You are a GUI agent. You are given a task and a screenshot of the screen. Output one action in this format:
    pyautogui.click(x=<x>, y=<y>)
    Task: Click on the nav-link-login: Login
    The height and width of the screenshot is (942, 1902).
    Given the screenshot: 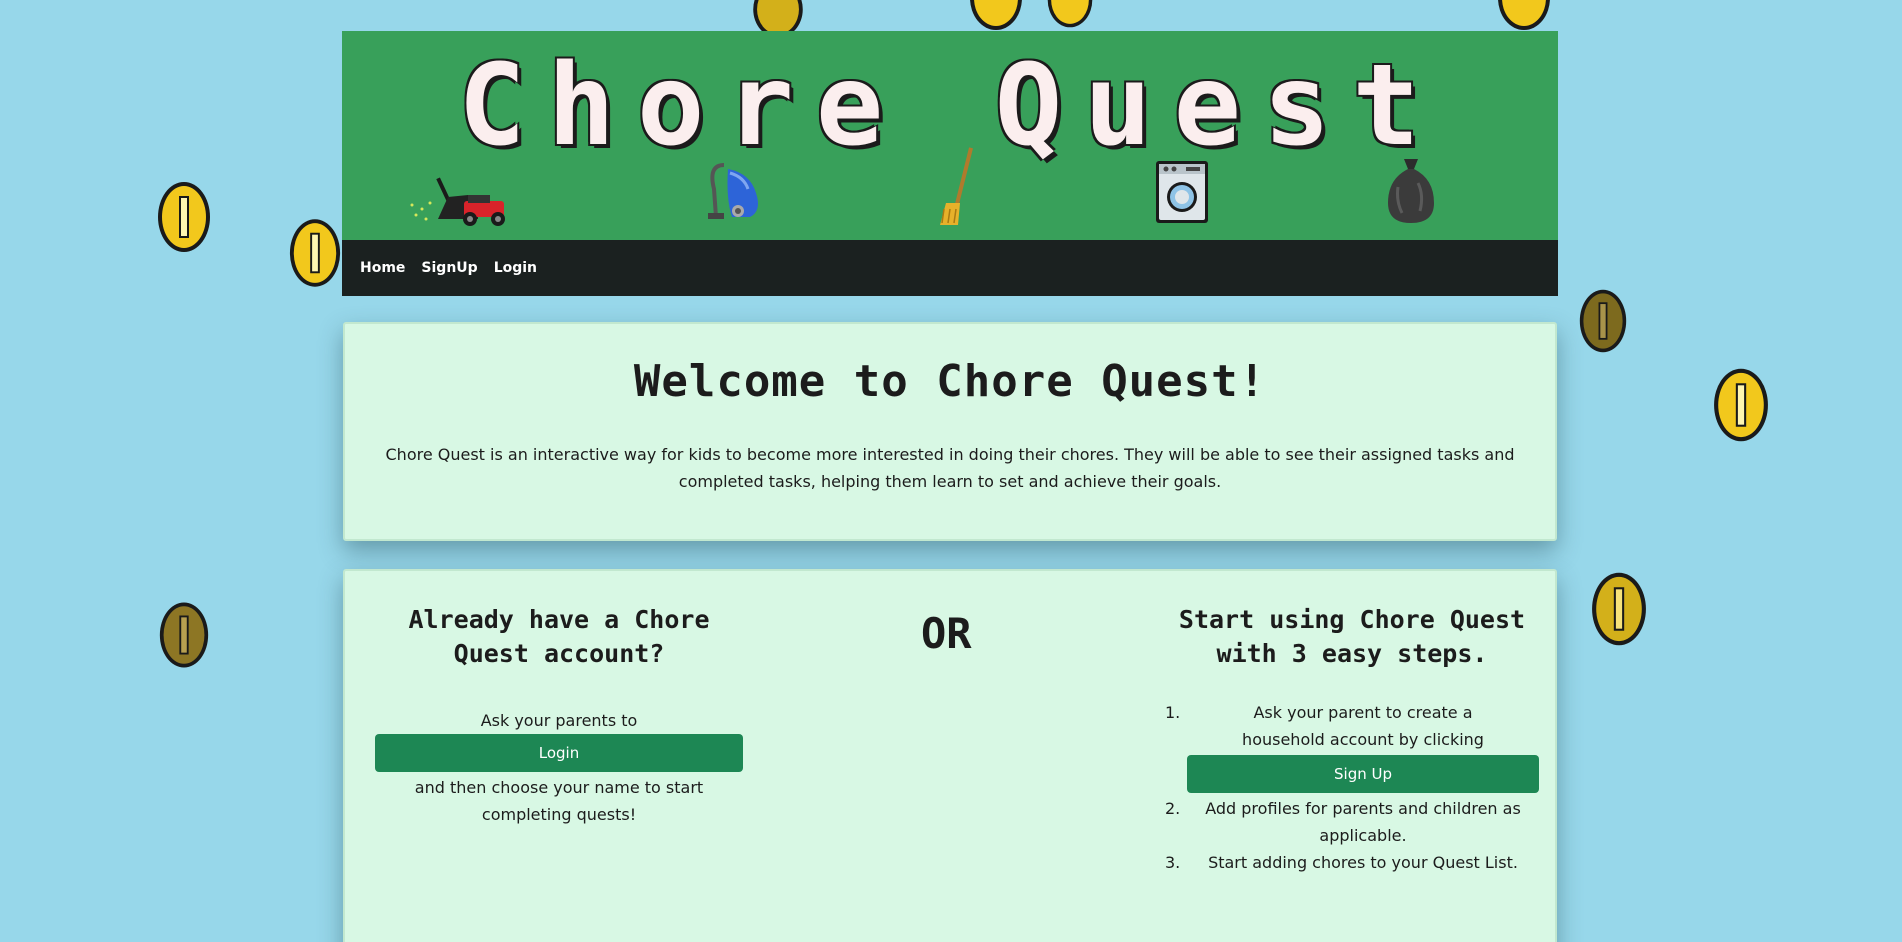 What is the action you would take?
    pyautogui.click(x=515, y=268)
    